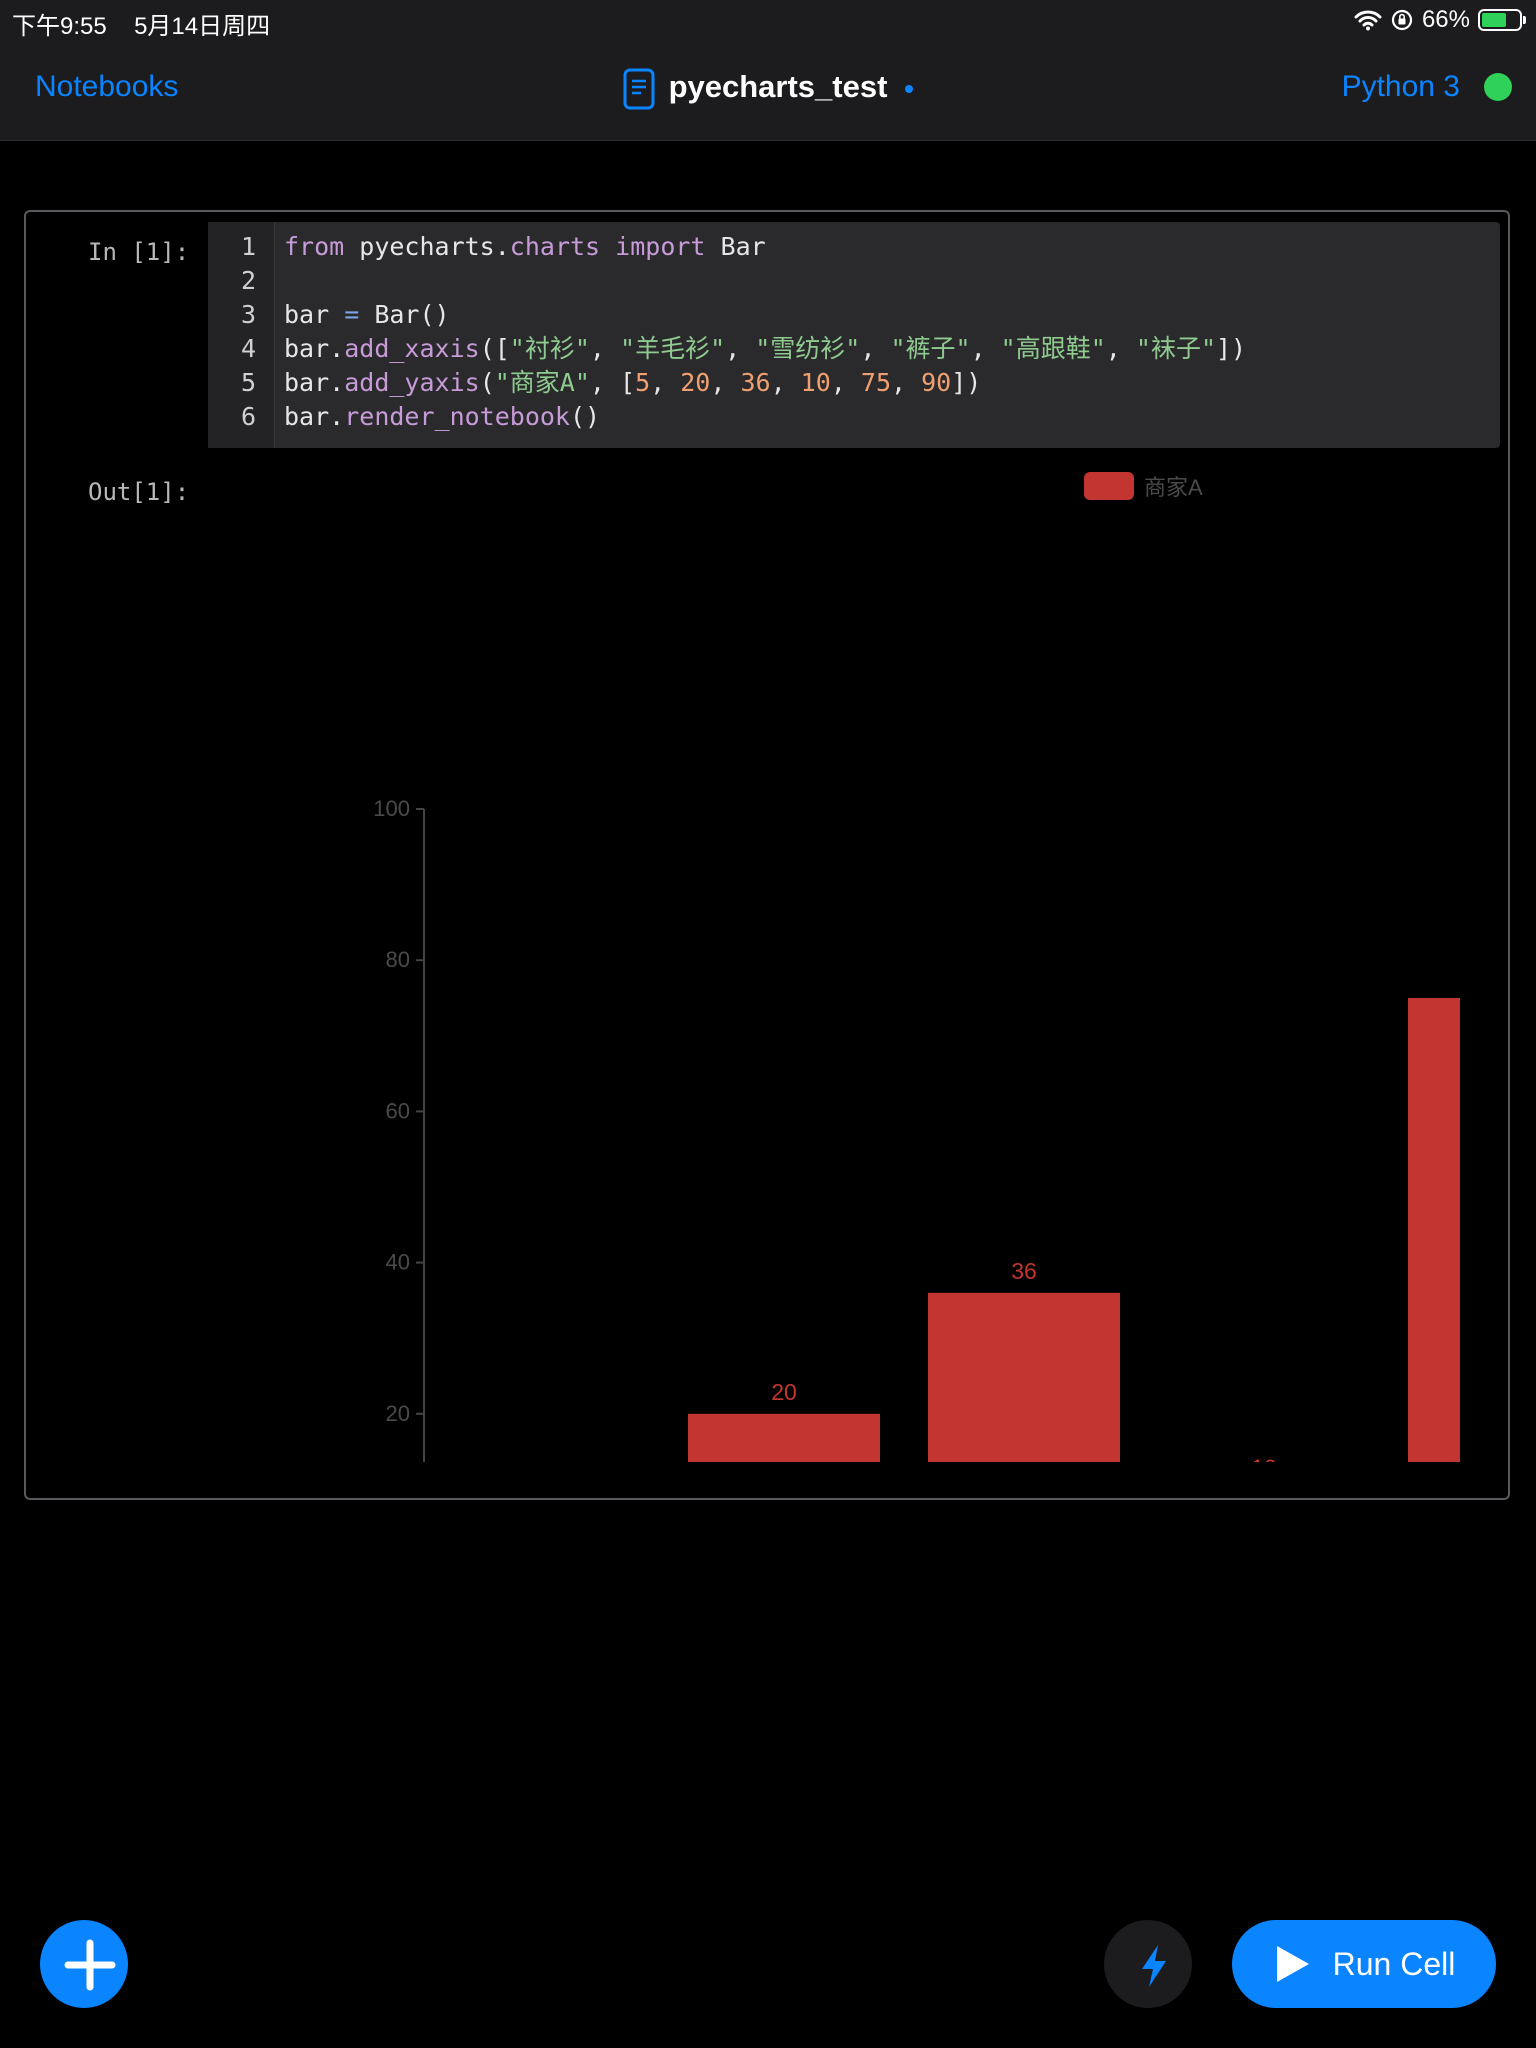 The width and height of the screenshot is (1536, 2048). What do you see at coordinates (248, 314) in the screenshot?
I see `line-number: 3` at bounding box center [248, 314].